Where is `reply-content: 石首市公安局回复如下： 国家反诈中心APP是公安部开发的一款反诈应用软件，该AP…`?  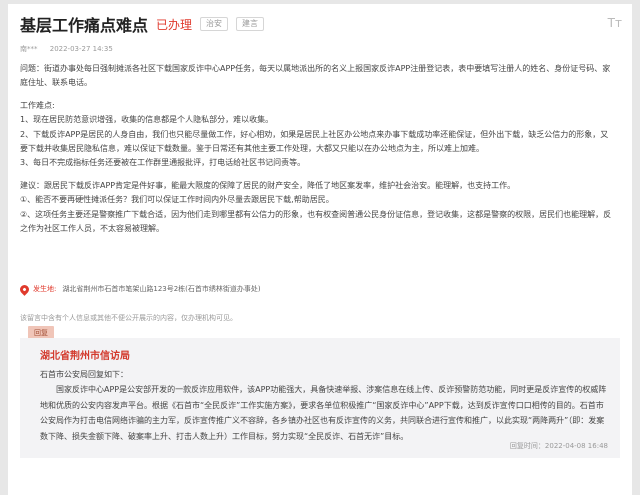 reply-content: 石首市公安局回复如下： 国家反诈中心APP是公安部开发的一款反诈应用软件，该AP… is located at coordinates (324, 405).